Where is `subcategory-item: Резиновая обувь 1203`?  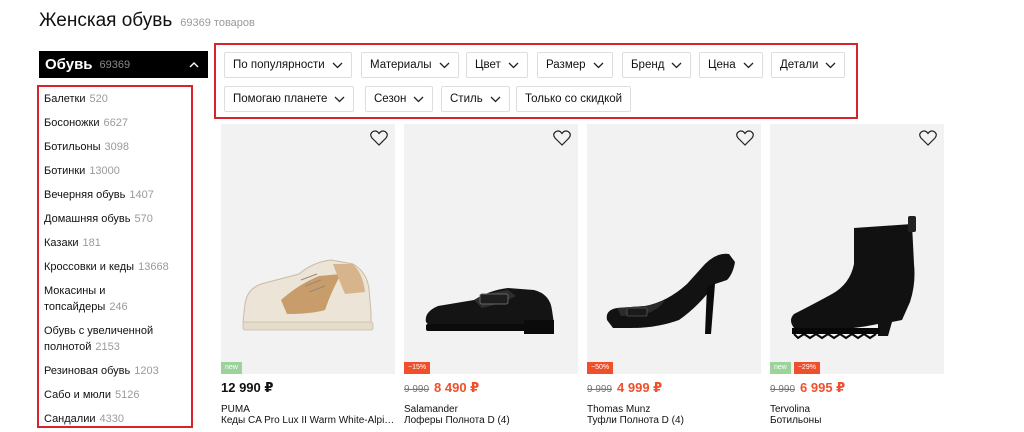 subcategory-item: Резиновая обувь 1203 is located at coordinates (117, 371).